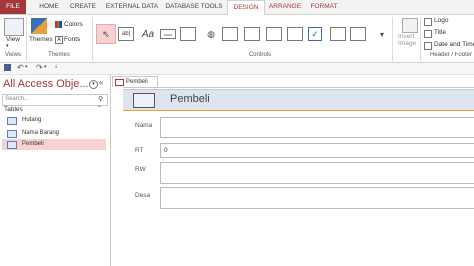 The image size is (474, 266). Describe the element at coordinates (298, 87) in the screenshot. I see `tab-divider` at that location.